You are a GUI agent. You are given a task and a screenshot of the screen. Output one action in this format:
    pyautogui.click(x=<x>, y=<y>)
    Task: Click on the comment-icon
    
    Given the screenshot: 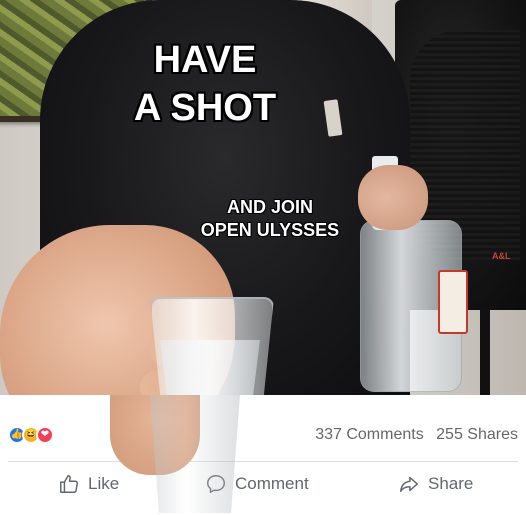 What is the action you would take?
    pyautogui.click(x=216, y=484)
    